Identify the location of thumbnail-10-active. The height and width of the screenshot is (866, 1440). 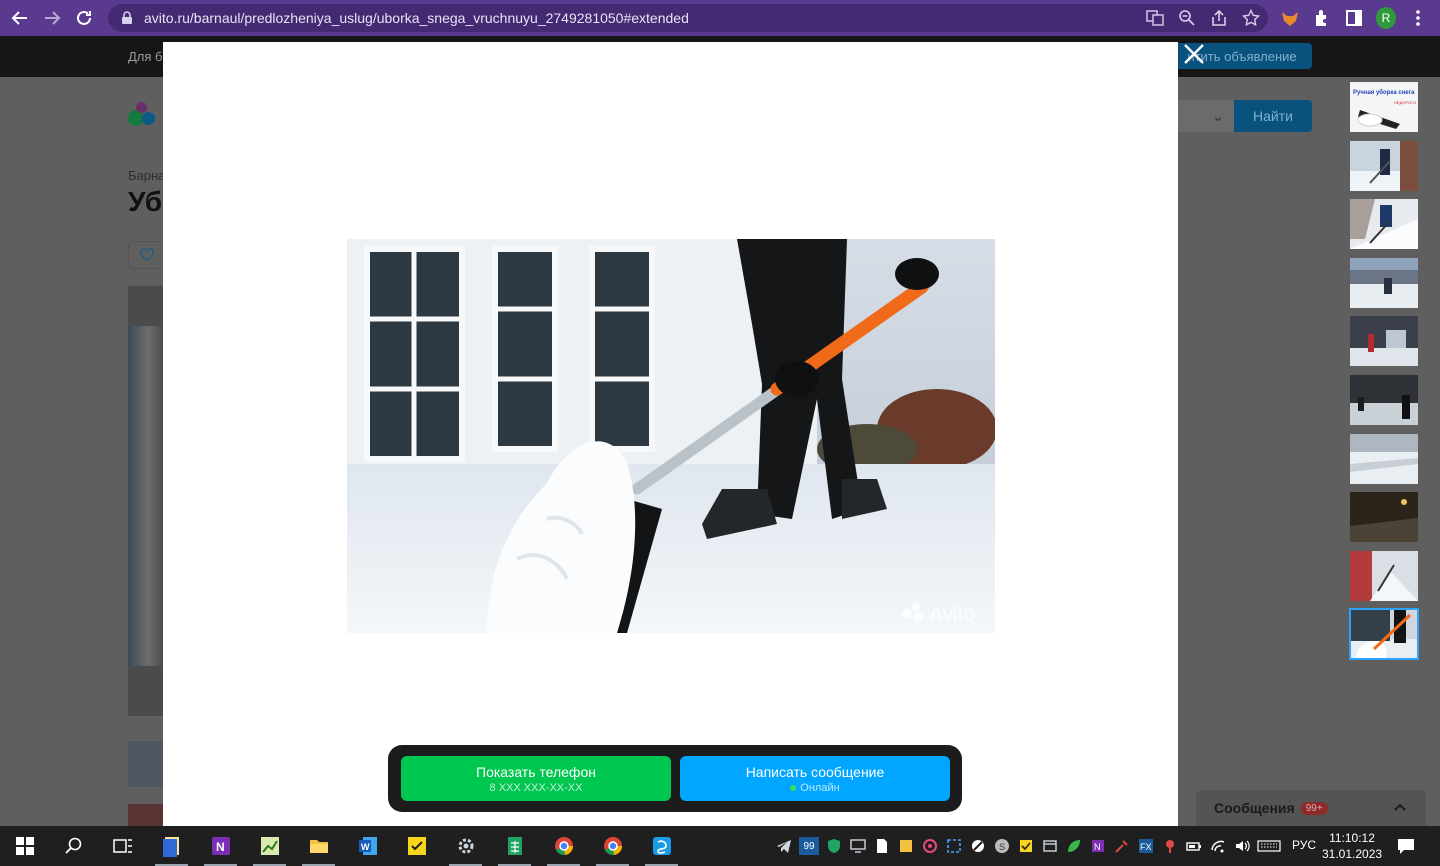
(1384, 634).